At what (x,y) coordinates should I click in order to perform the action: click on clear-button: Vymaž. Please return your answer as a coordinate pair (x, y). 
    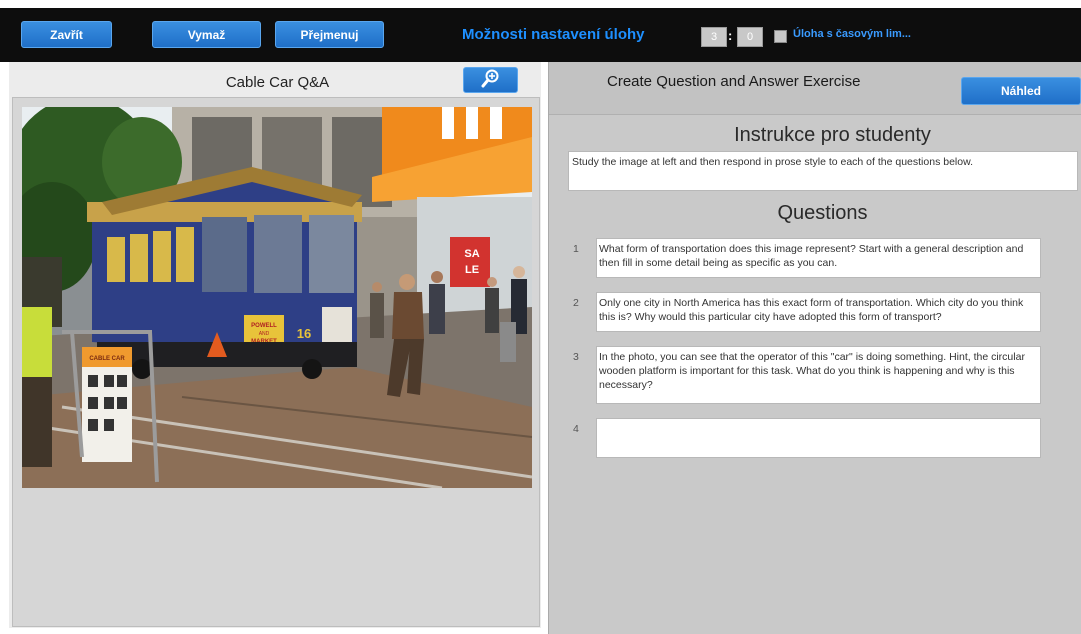
    Looking at the image, I should click on (206, 34).